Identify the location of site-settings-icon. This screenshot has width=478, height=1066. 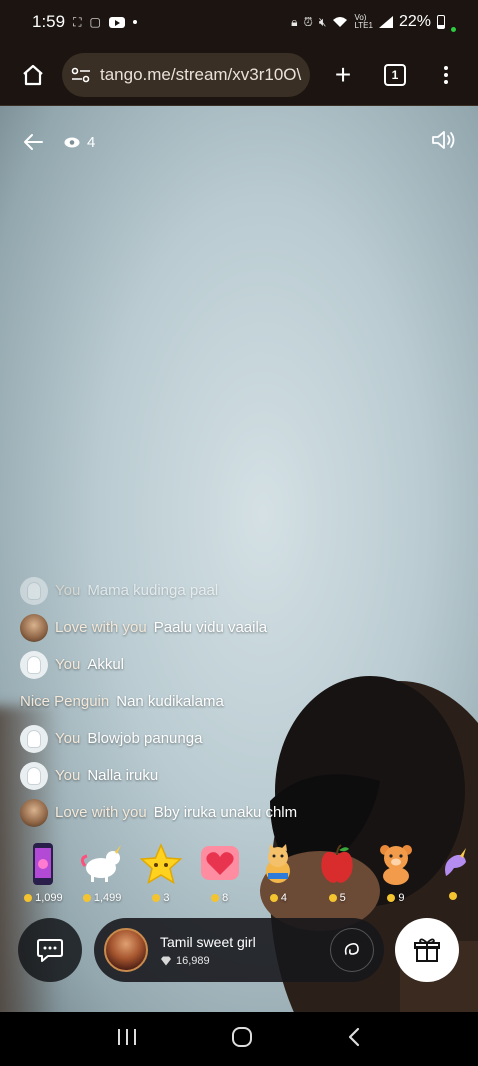
(81, 75).